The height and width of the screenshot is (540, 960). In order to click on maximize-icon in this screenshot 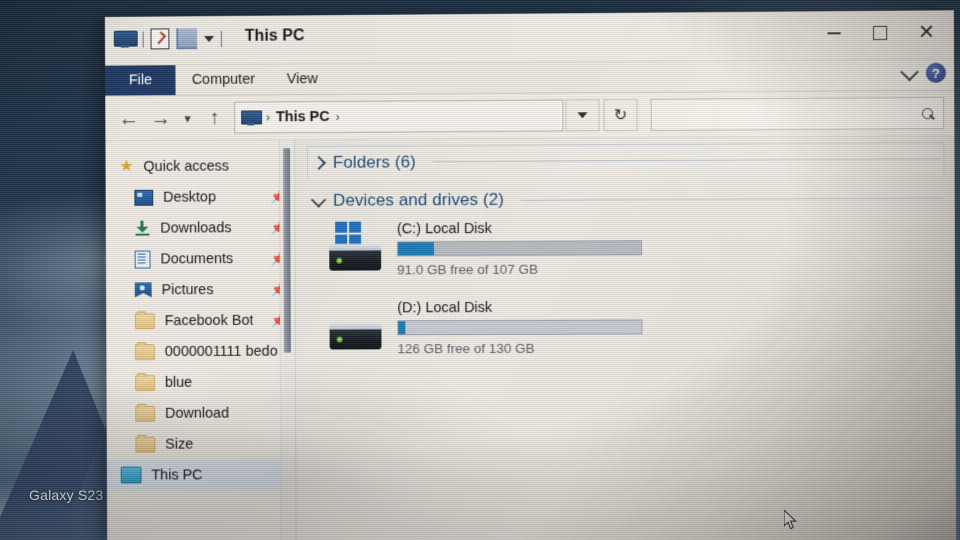, I will do `click(880, 33)`.